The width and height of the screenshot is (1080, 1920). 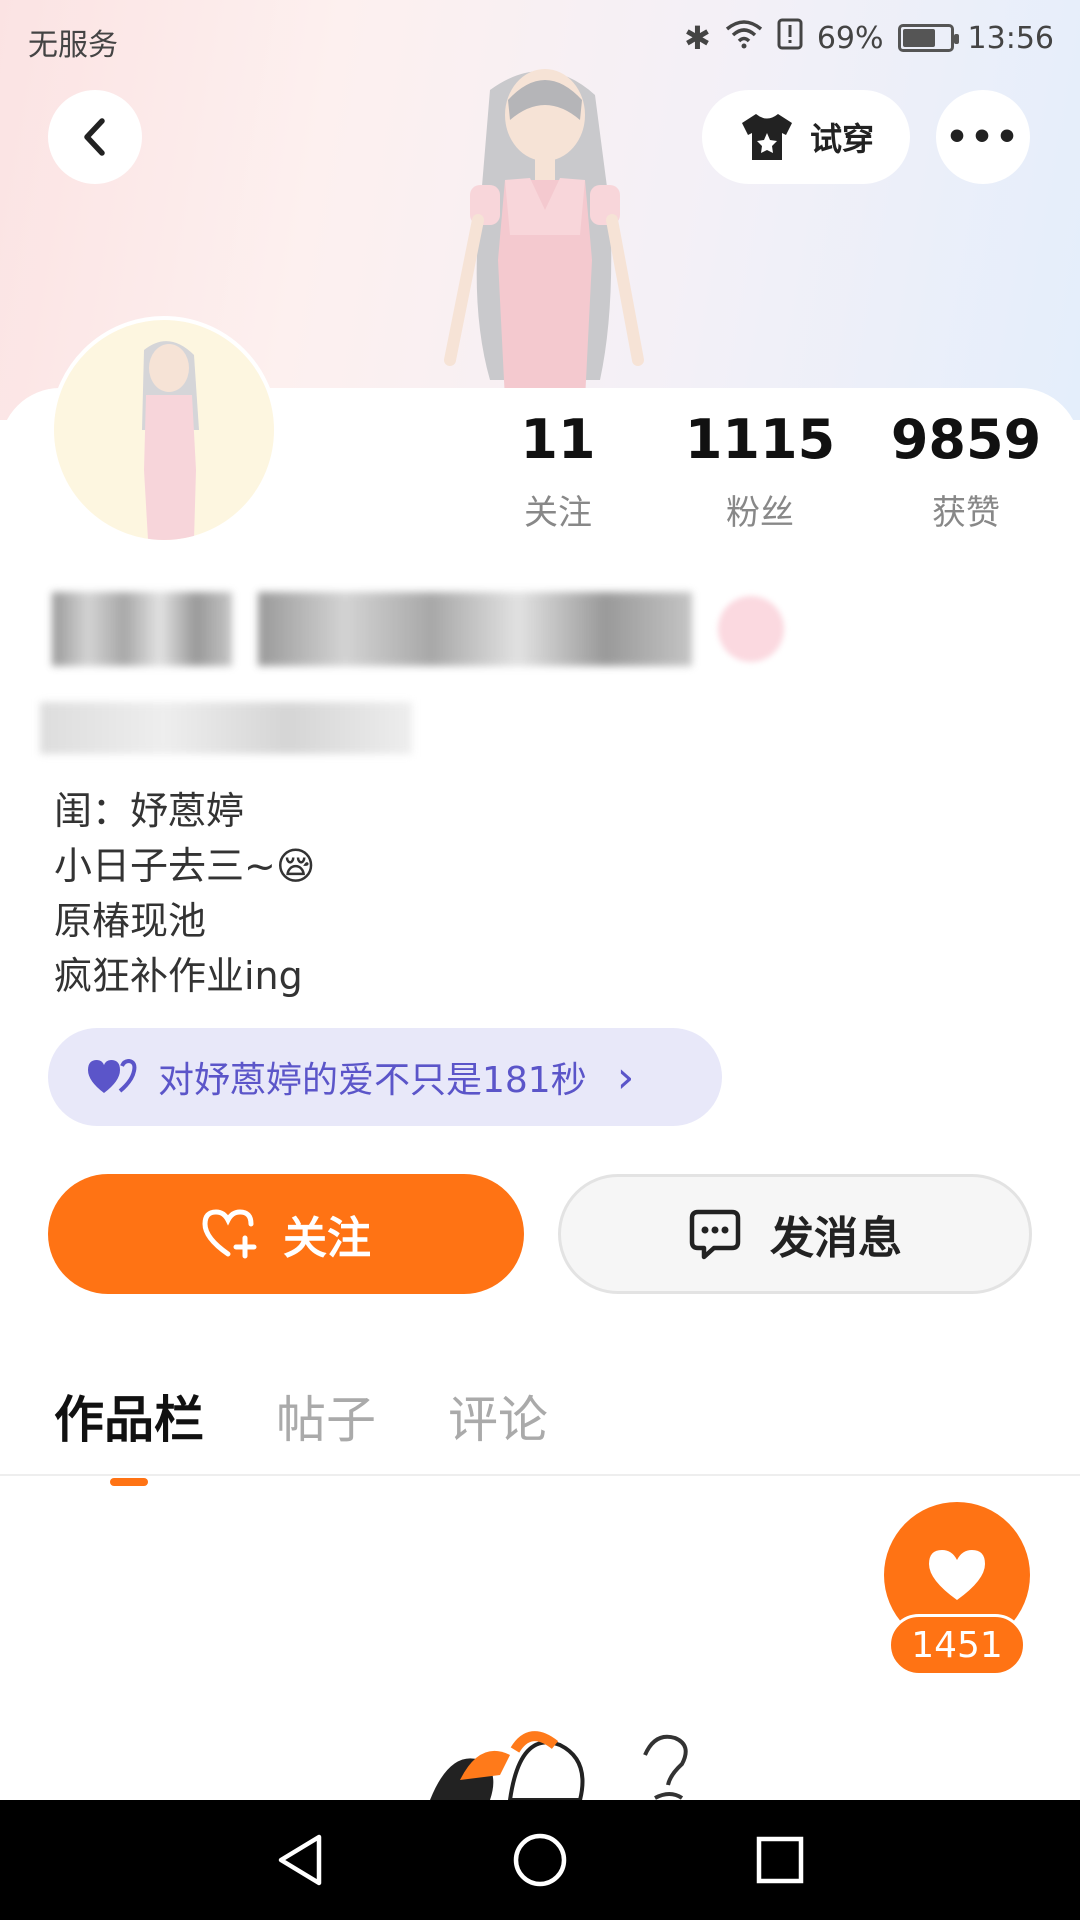 I want to click on send-message-label: 发消息, so click(x=836, y=1238).